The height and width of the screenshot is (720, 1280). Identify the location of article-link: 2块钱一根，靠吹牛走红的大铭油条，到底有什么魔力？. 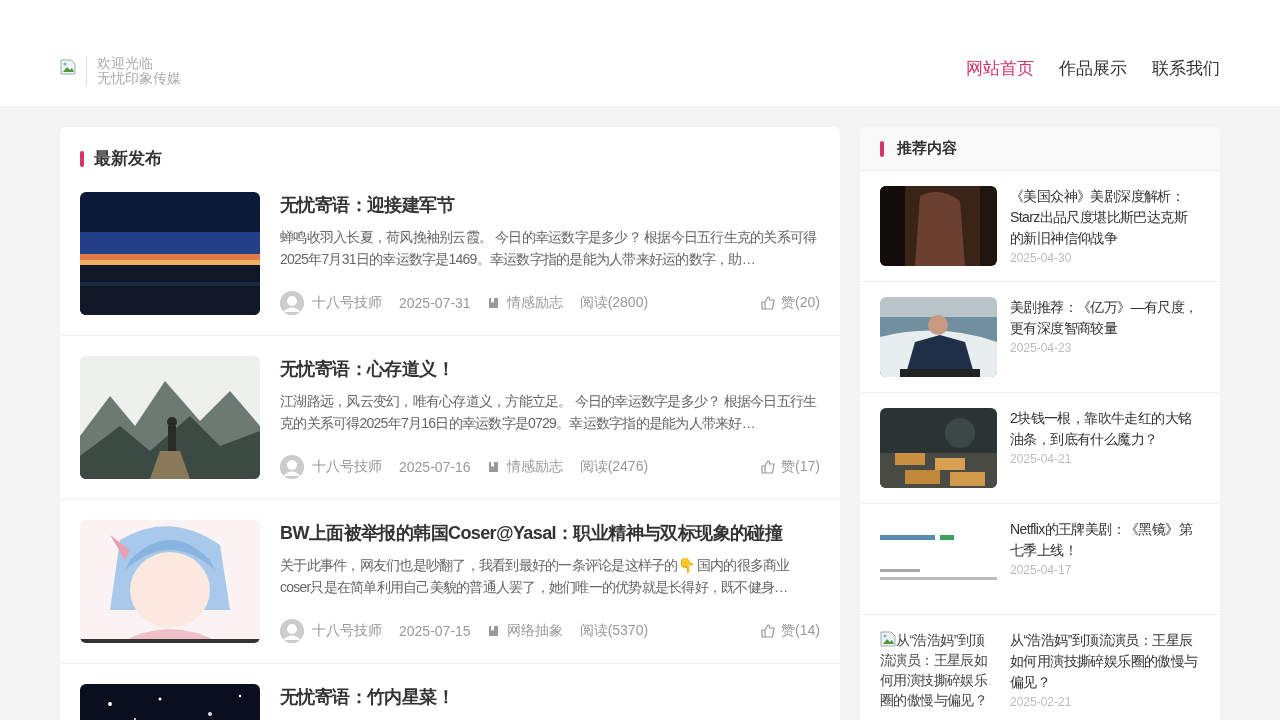
(1105, 429).